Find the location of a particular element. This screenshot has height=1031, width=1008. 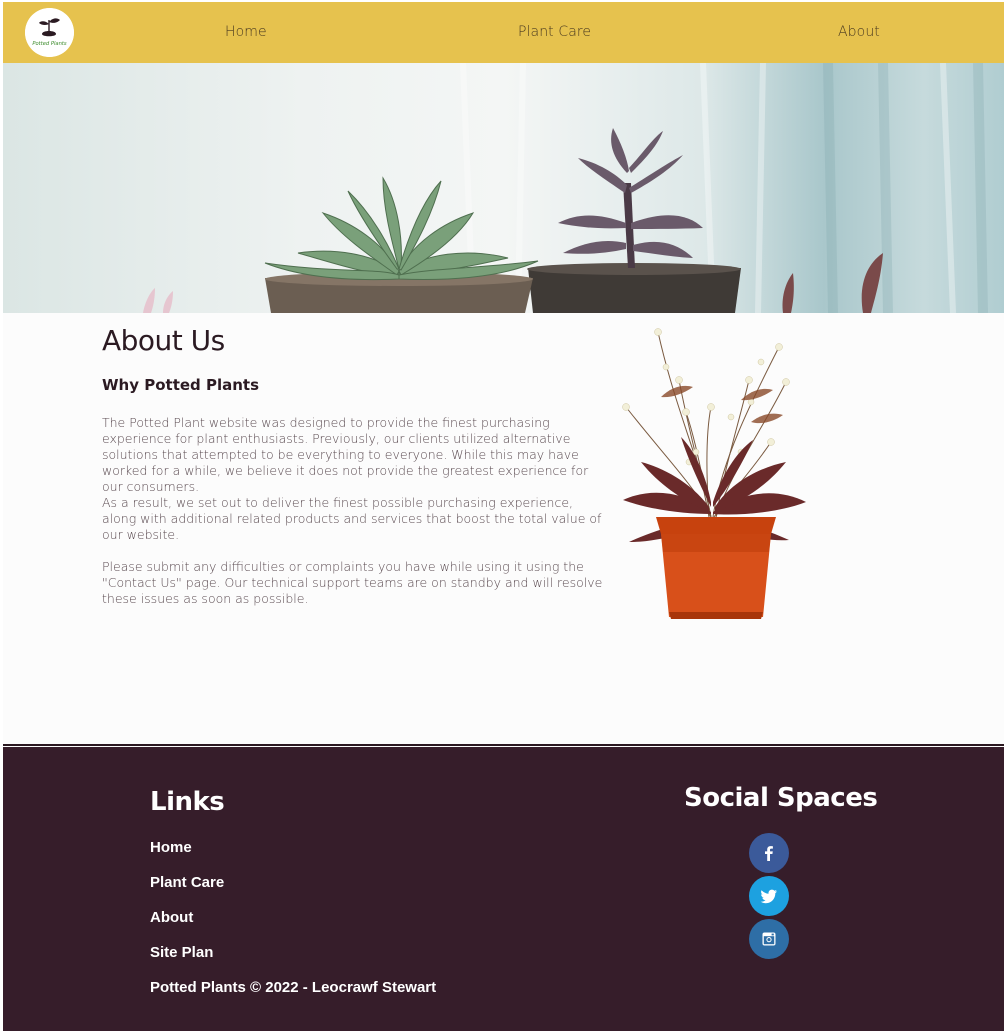

site-logo: Potted Plants is located at coordinates (49, 32).